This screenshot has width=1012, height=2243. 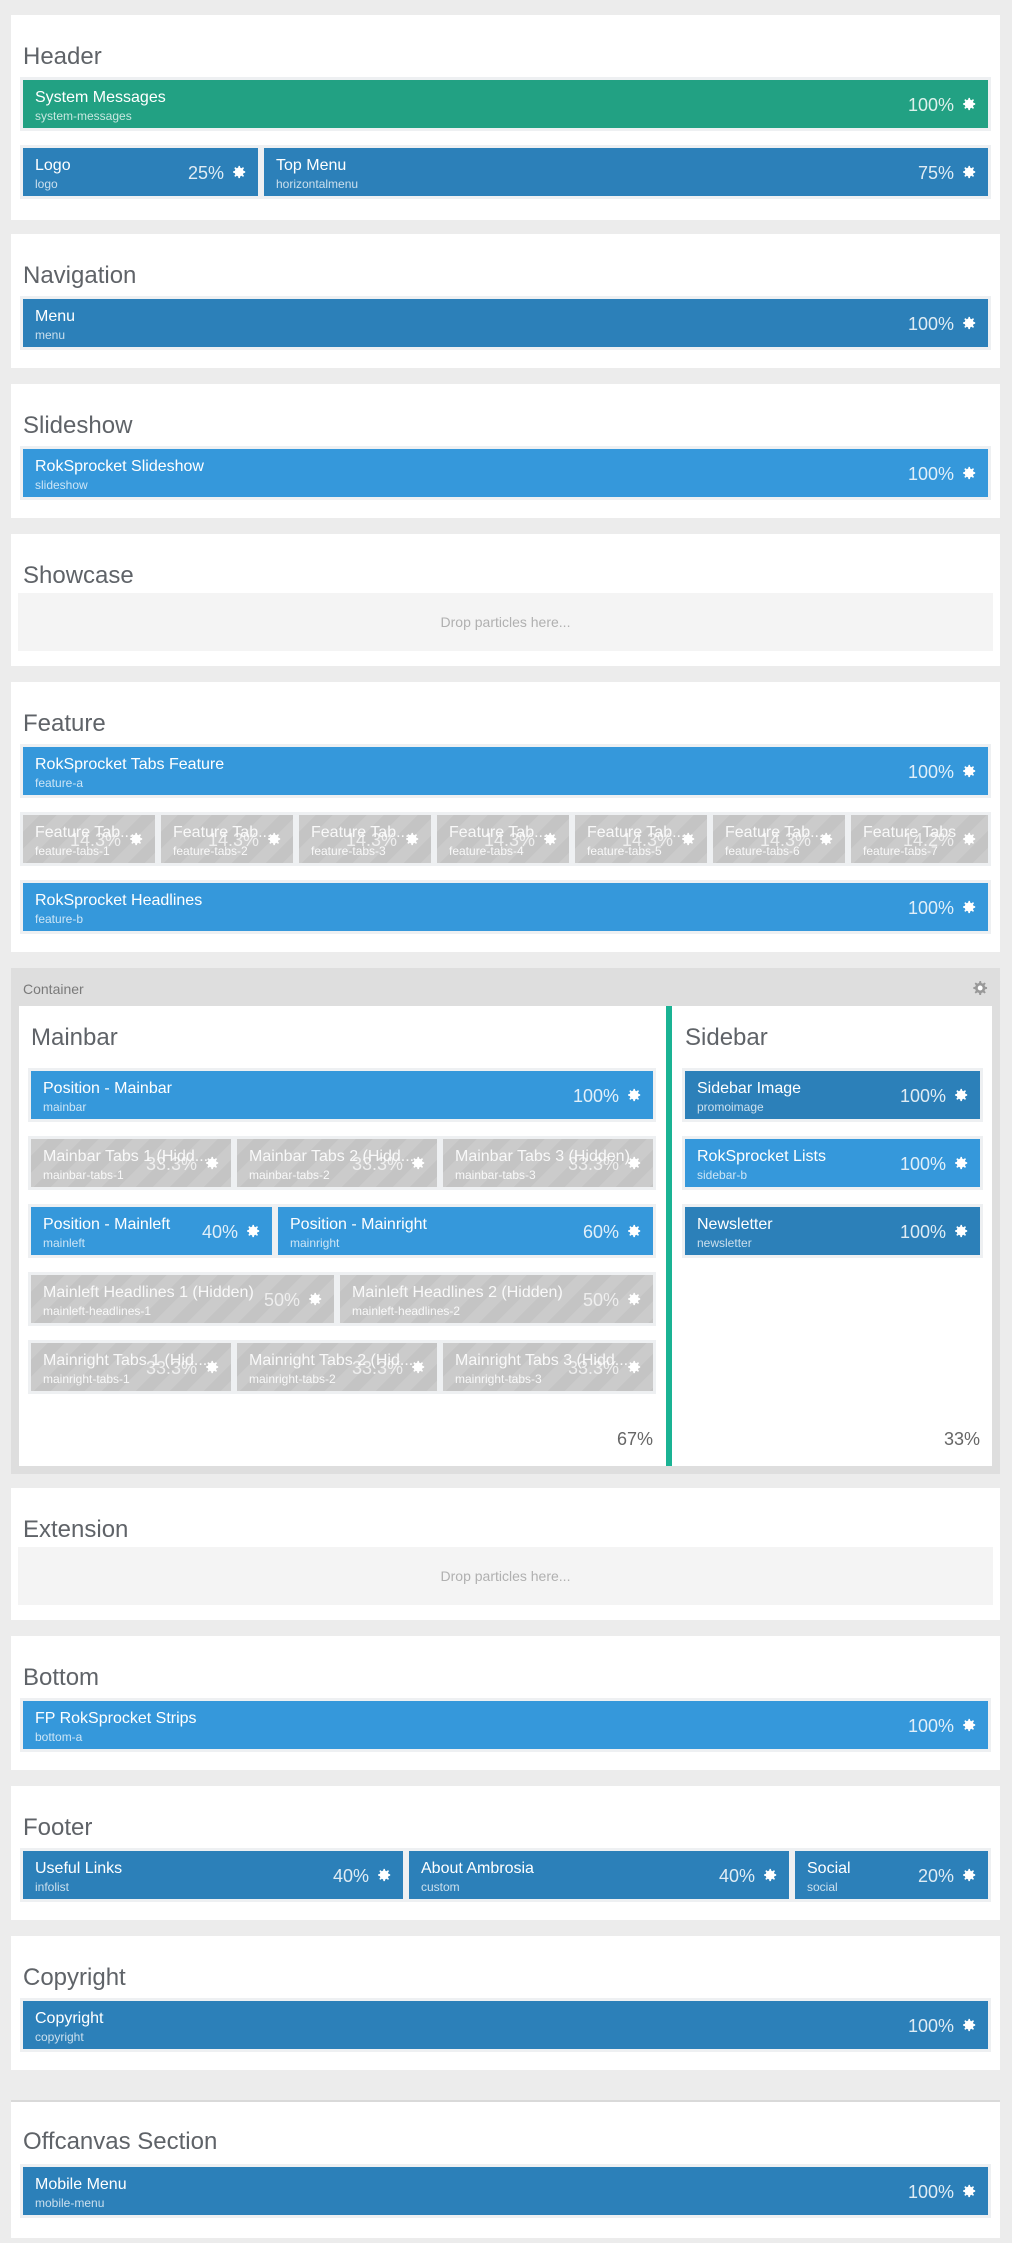 I want to click on column-width: 33%, so click(x=962, y=1439).